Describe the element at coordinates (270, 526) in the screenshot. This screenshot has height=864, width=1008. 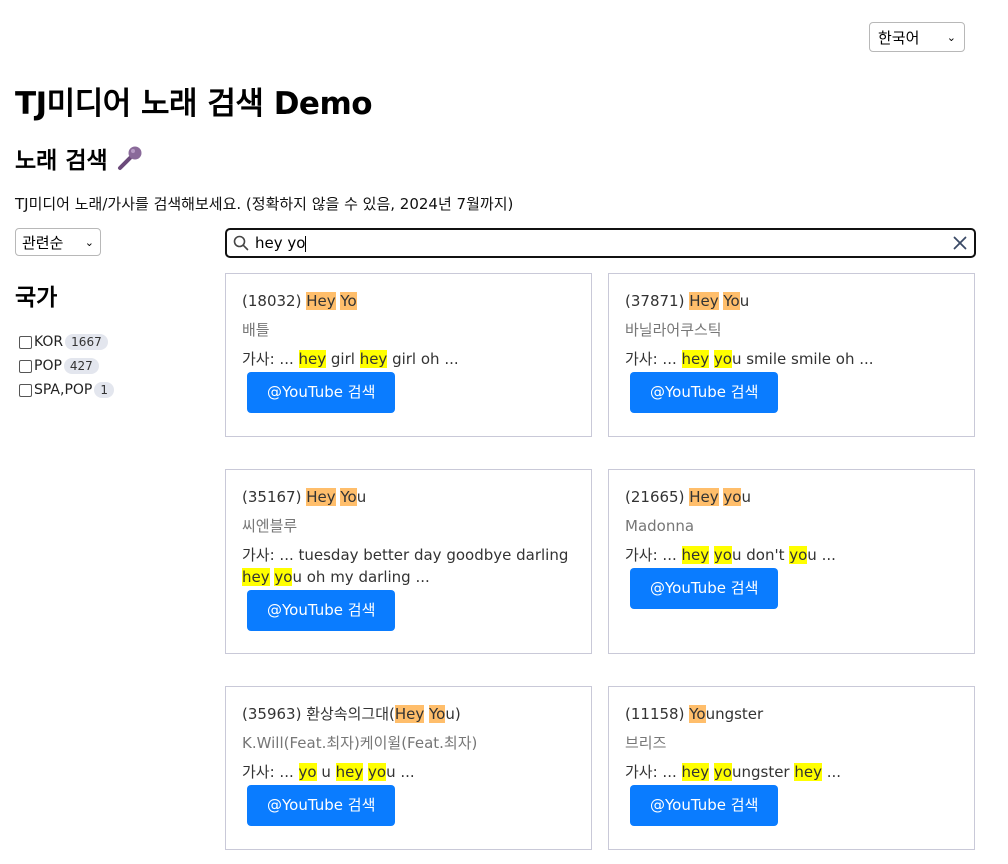
I see `song-artist: 씨엔블루` at that location.